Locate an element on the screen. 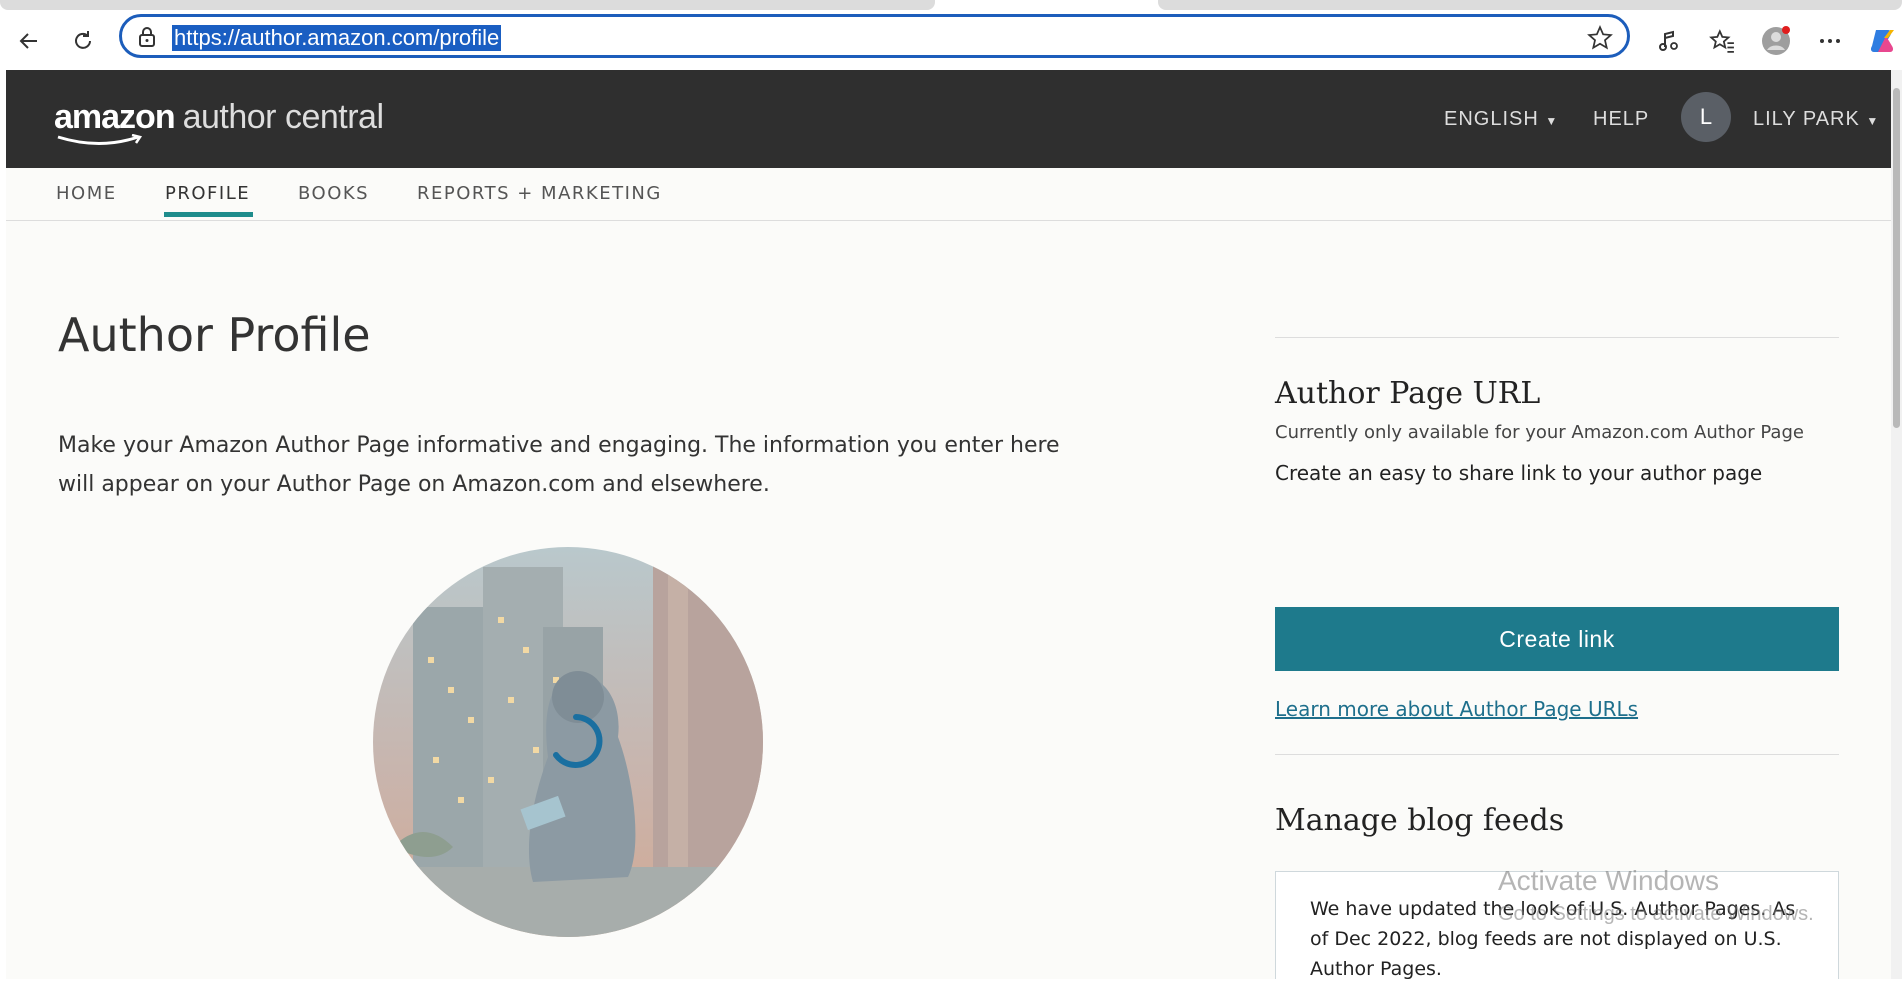 The width and height of the screenshot is (1902, 984). amazon-smile-icon is located at coordinates (100, 139).